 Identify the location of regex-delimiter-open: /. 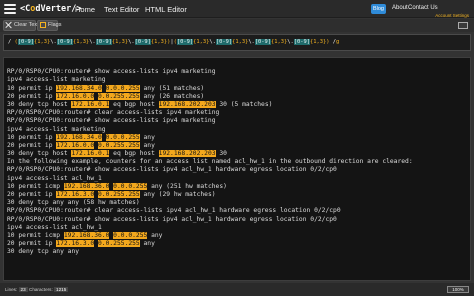
(10, 42).